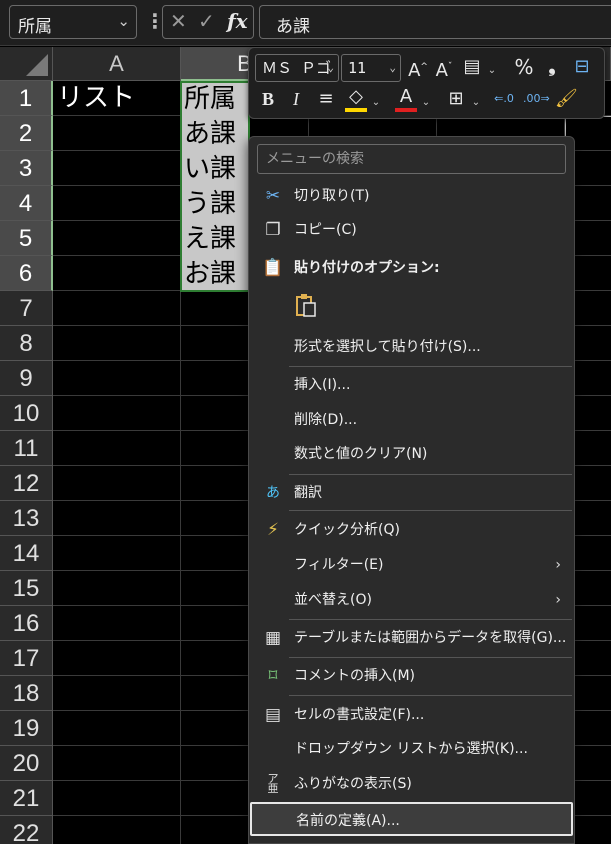  Describe the element at coordinates (566, 99) in the screenshot. I see `format-painter-icon: 🖌` at that location.